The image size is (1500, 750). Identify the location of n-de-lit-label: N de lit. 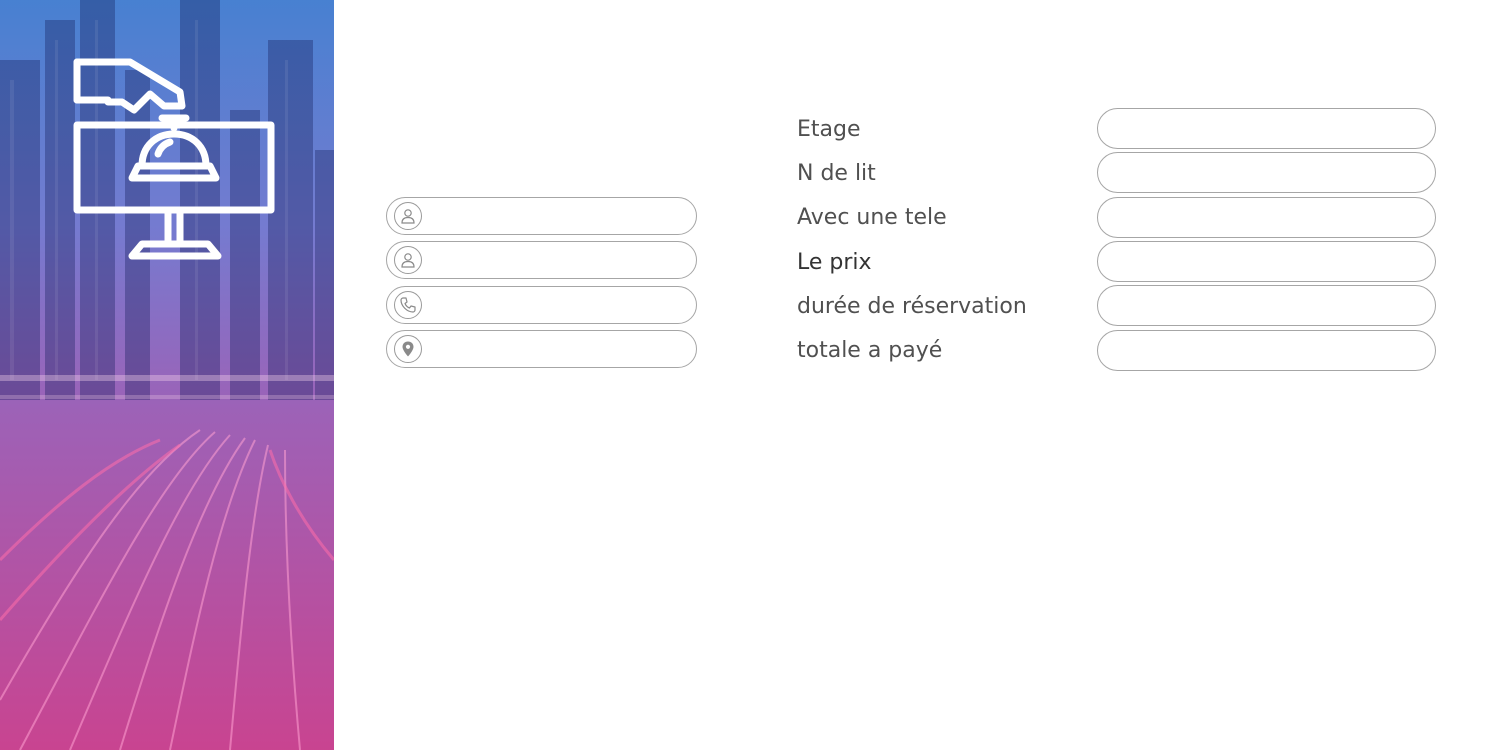
(836, 173).